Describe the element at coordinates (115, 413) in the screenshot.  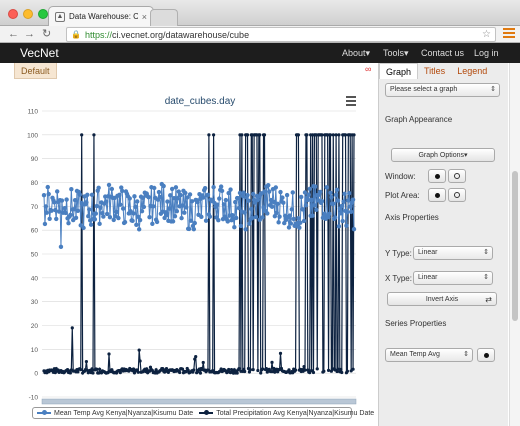
I see `legend-item-temp: Mean Temp Avg Kenya|Nyanza|Kisumu Date` at that location.